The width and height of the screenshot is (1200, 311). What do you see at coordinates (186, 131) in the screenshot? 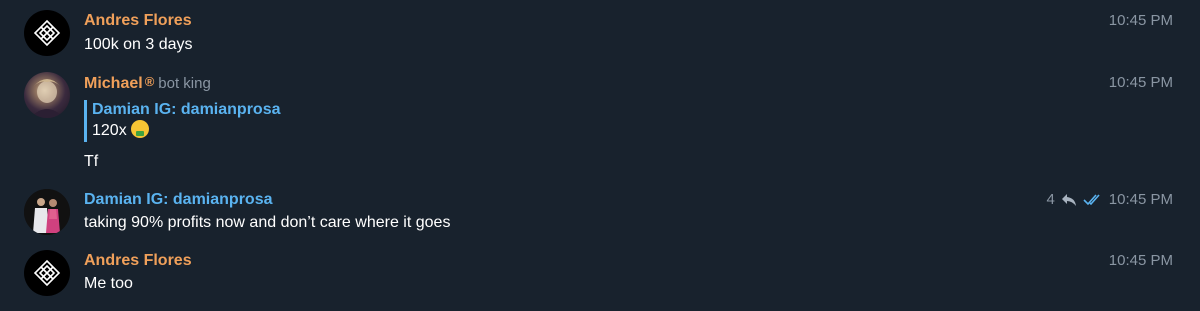
I see `quote-text: 120x` at bounding box center [186, 131].